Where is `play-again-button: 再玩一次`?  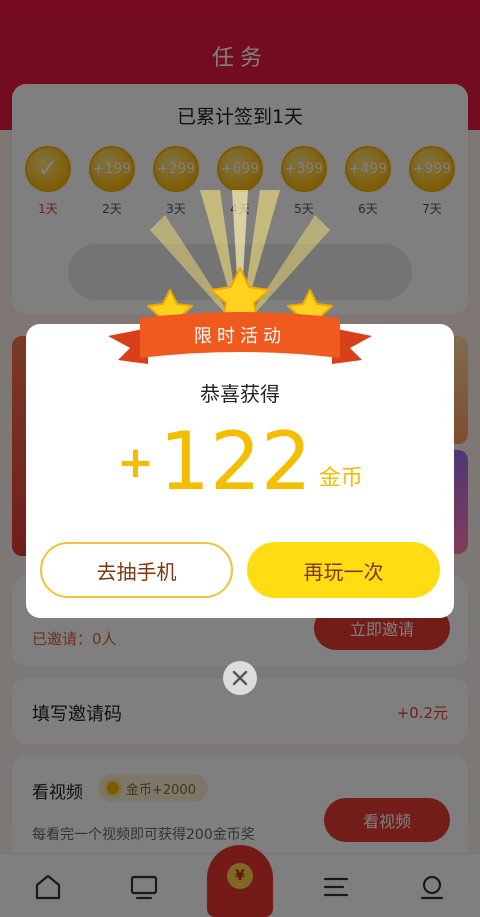 play-again-button: 再玩一次 is located at coordinates (343, 570).